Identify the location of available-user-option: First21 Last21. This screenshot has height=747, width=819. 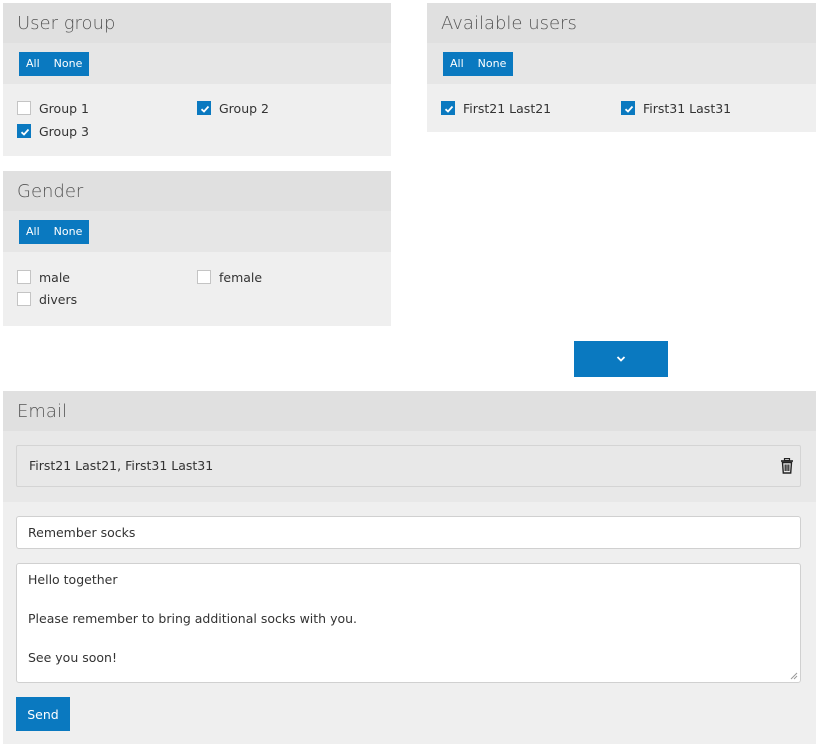
(496, 108).